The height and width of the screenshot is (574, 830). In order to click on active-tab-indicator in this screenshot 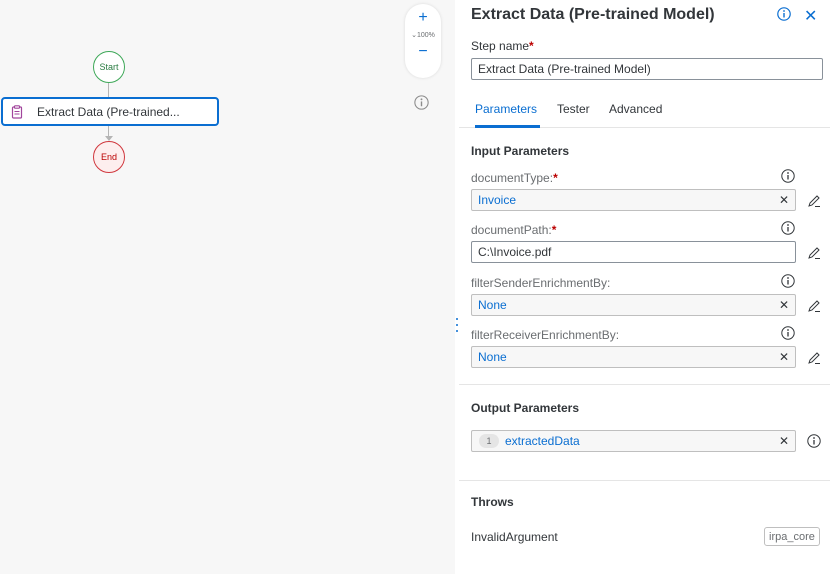, I will do `click(507, 126)`.